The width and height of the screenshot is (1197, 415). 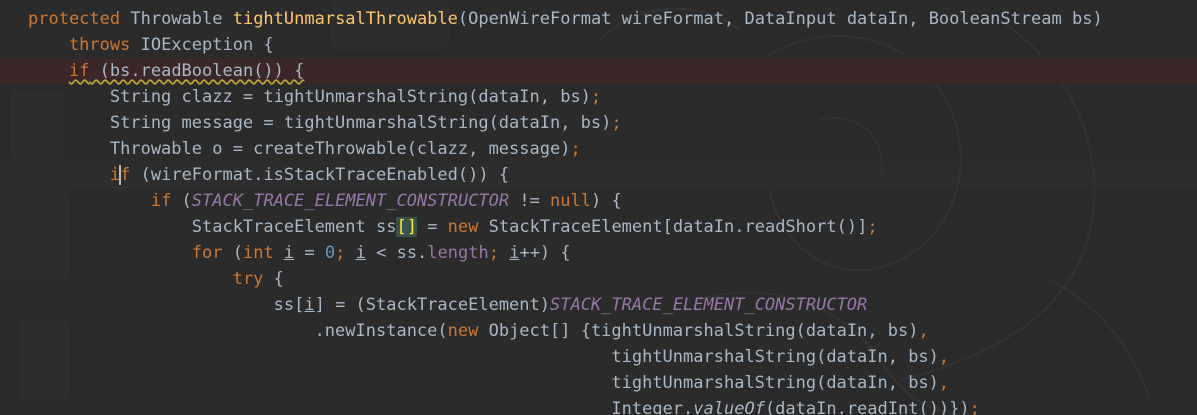 I want to click on code-token: ) {, so click(x=606, y=201).